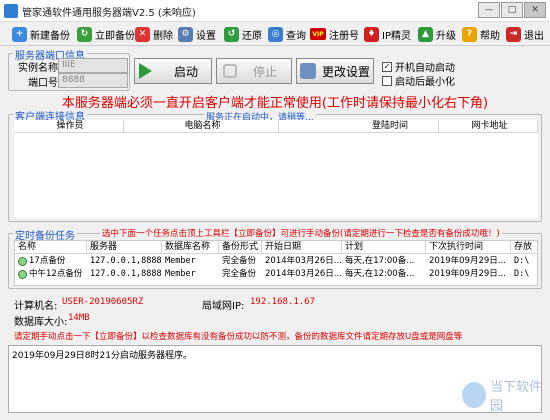 This screenshot has height=420, width=550. Describe the element at coordinates (142, 34) in the screenshot. I see `delete-icon: ✕` at that location.